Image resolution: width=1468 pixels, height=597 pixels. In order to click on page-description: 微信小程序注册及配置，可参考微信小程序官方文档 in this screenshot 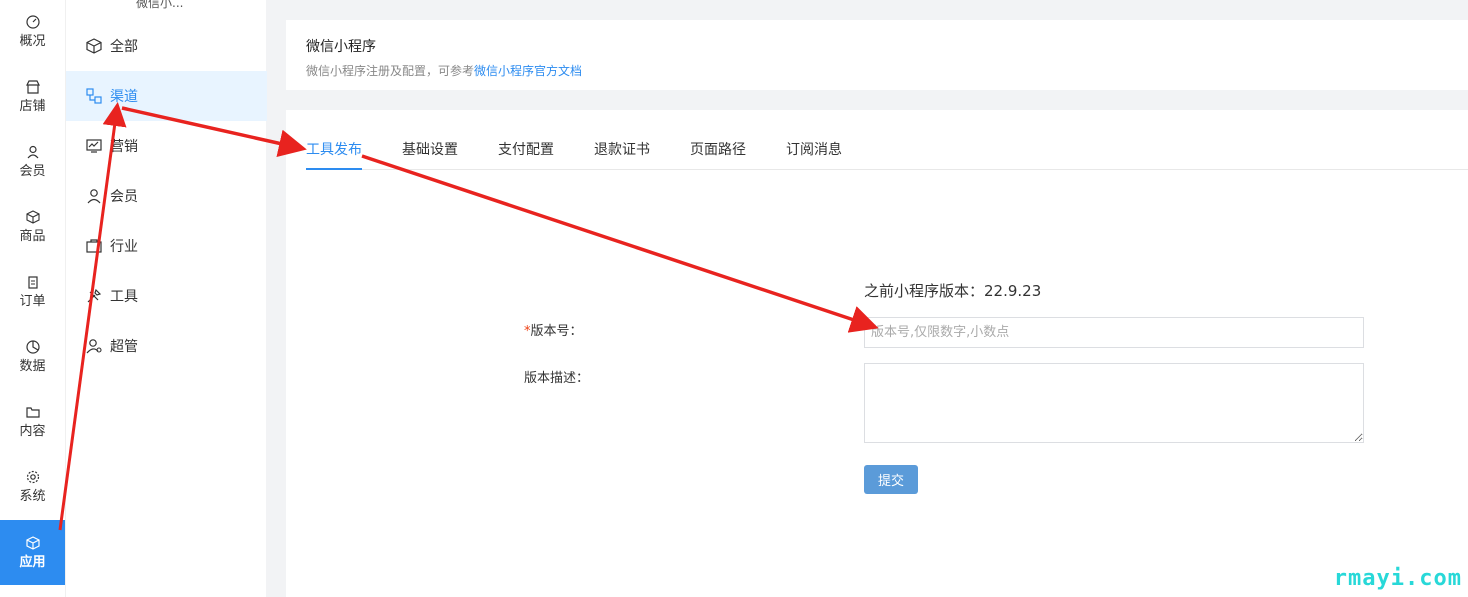, I will do `click(877, 70)`.